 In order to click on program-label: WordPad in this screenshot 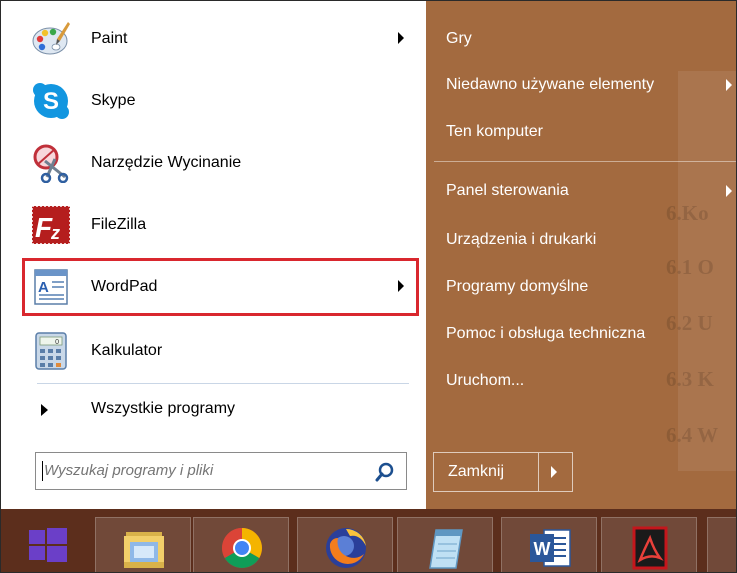, I will do `click(124, 286)`.